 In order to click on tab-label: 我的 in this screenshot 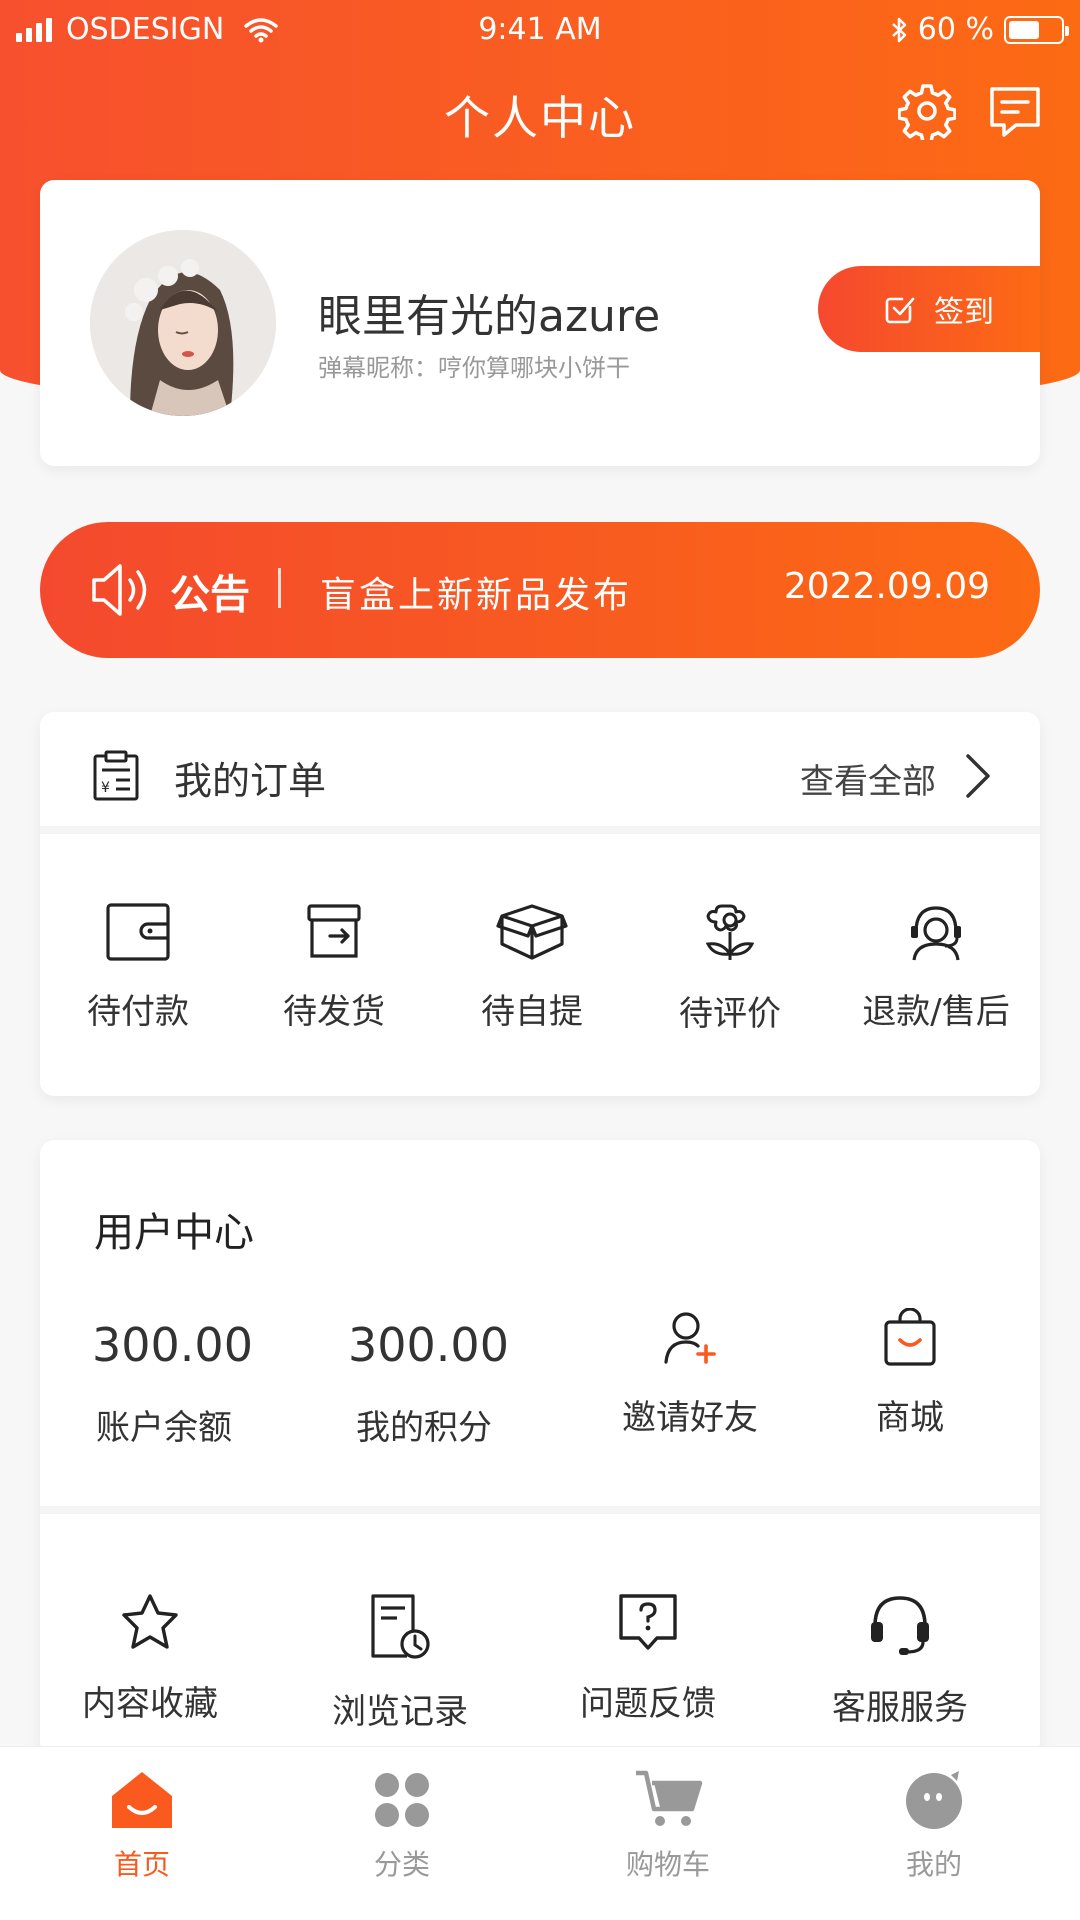, I will do `click(933, 1864)`.